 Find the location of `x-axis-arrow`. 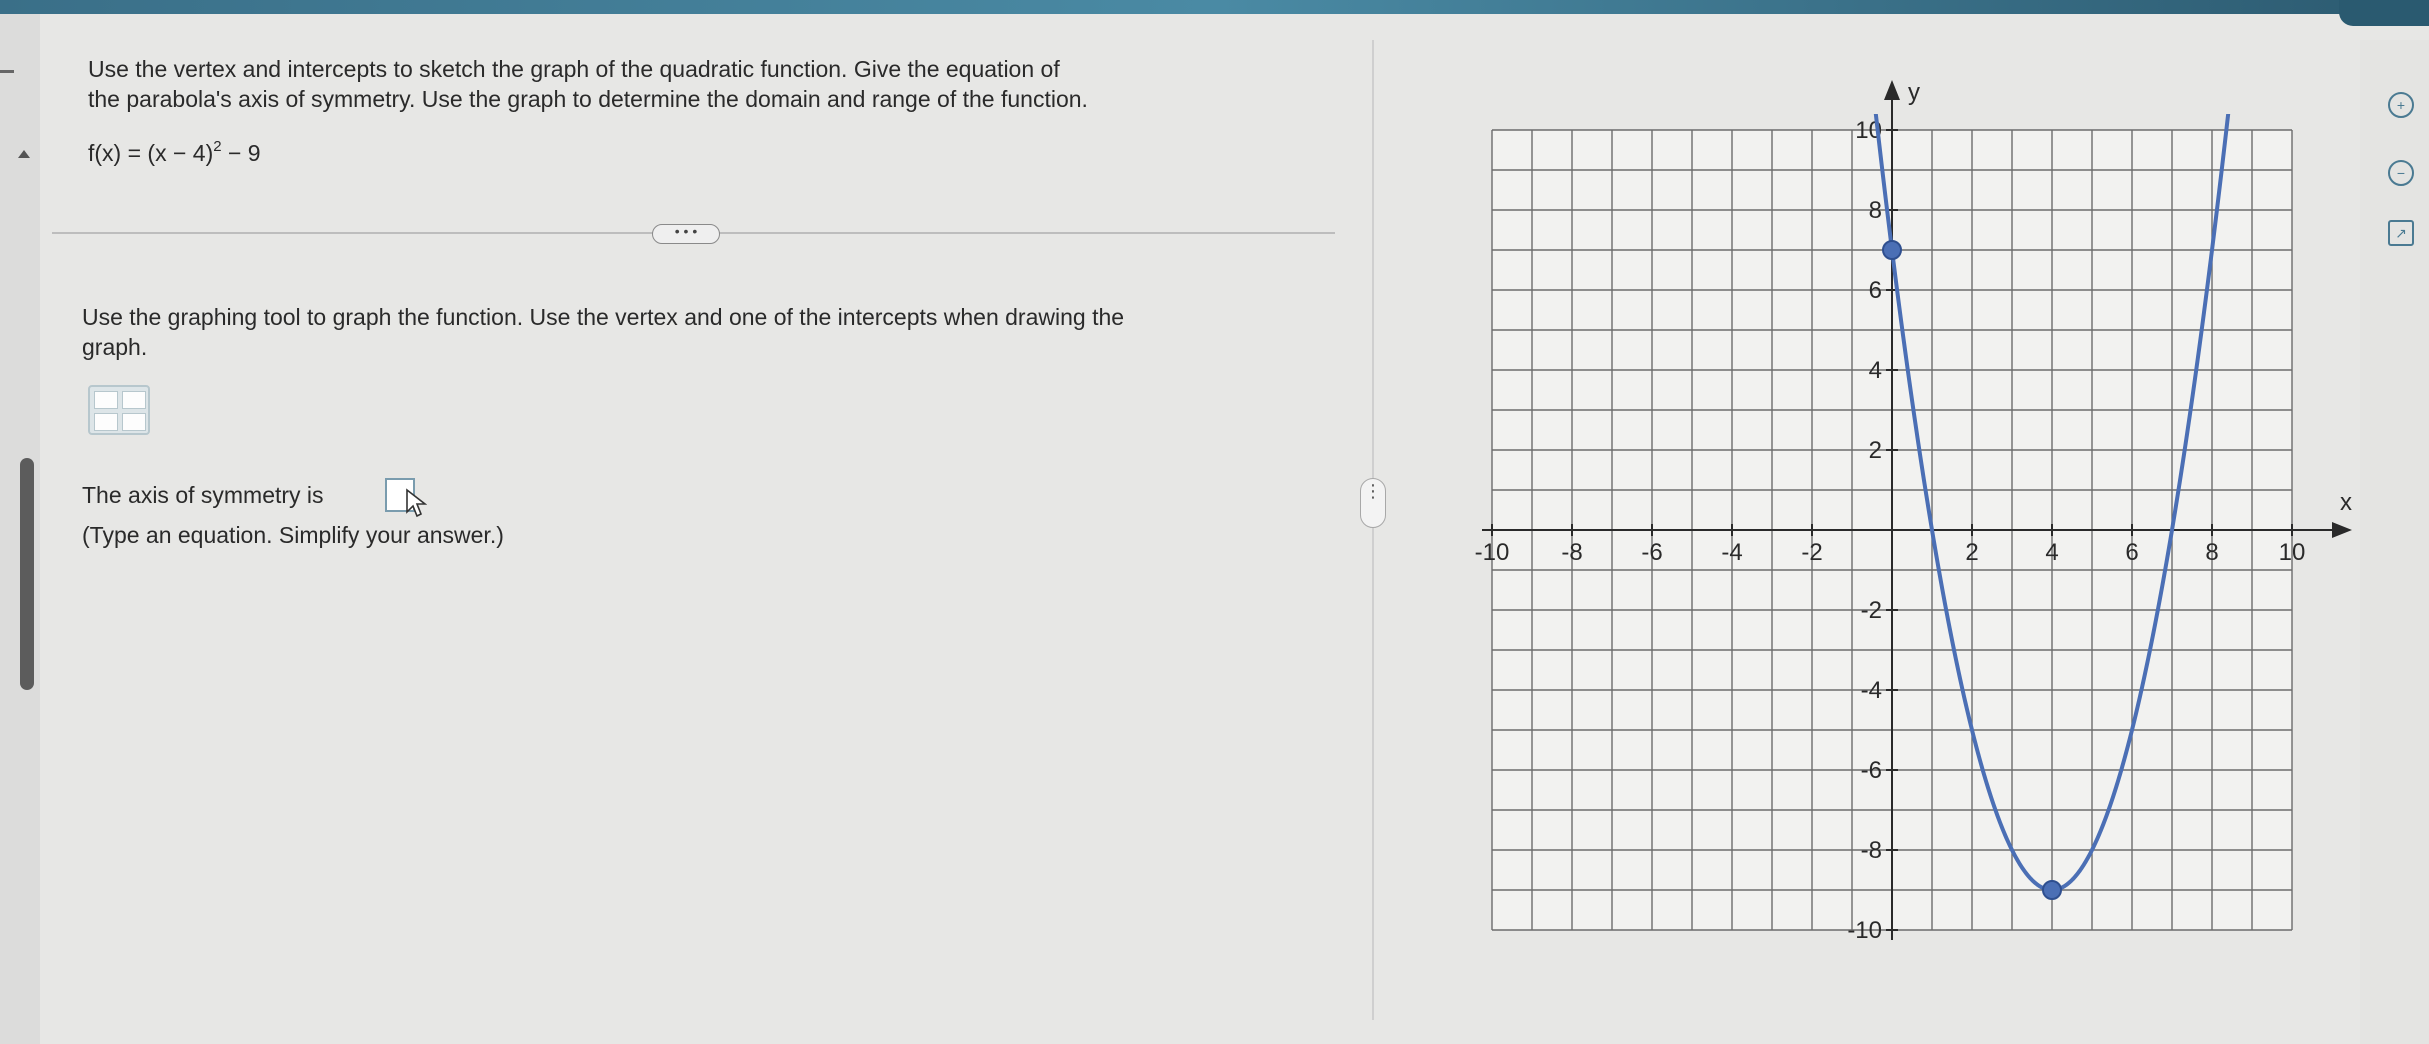

x-axis-arrow is located at coordinates (2342, 530).